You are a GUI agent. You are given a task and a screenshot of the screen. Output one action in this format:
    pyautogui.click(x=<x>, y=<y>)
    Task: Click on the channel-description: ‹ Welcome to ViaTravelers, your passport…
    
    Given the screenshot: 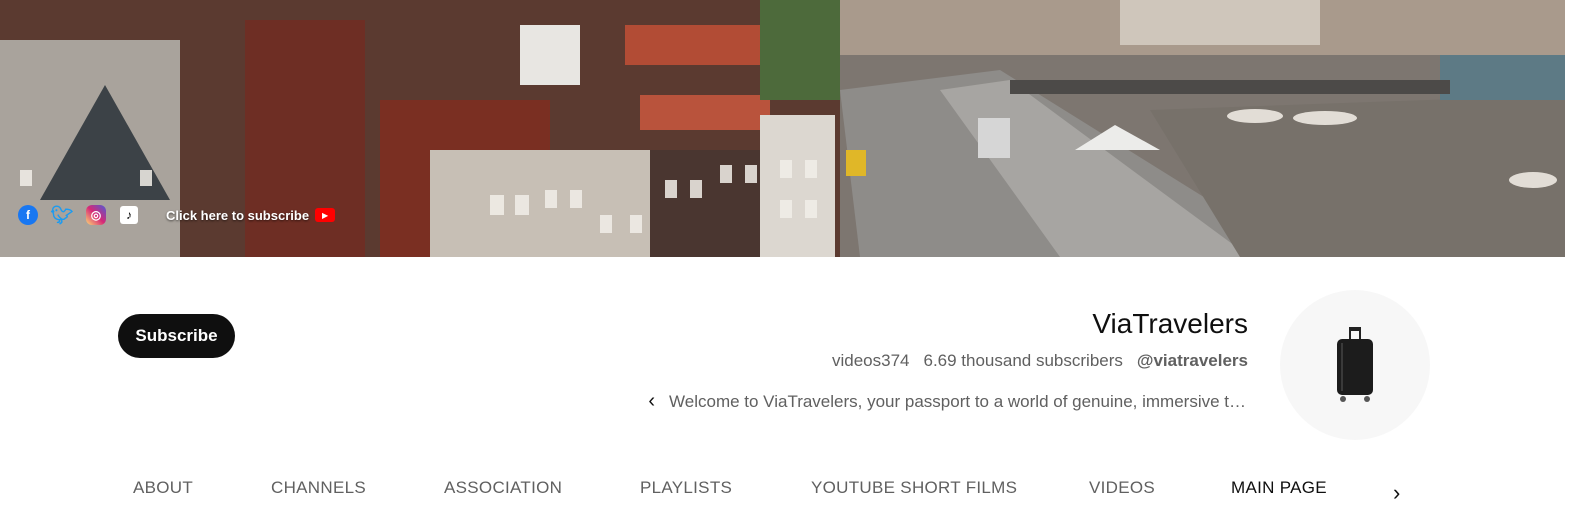 What is the action you would take?
    pyautogui.click(x=947, y=401)
    